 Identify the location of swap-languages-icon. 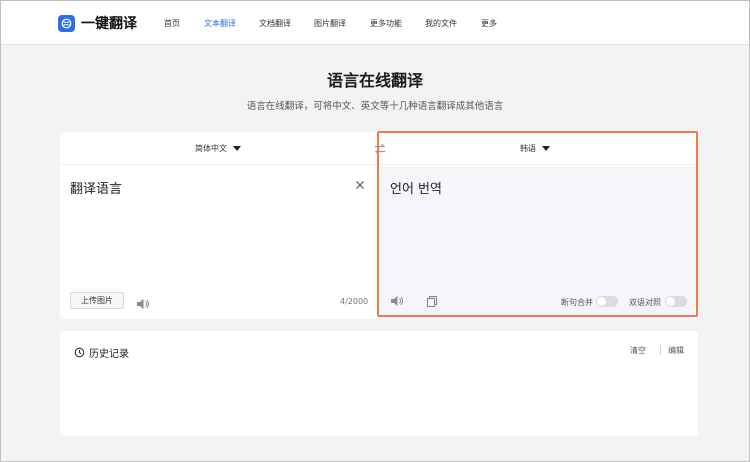
(380, 148).